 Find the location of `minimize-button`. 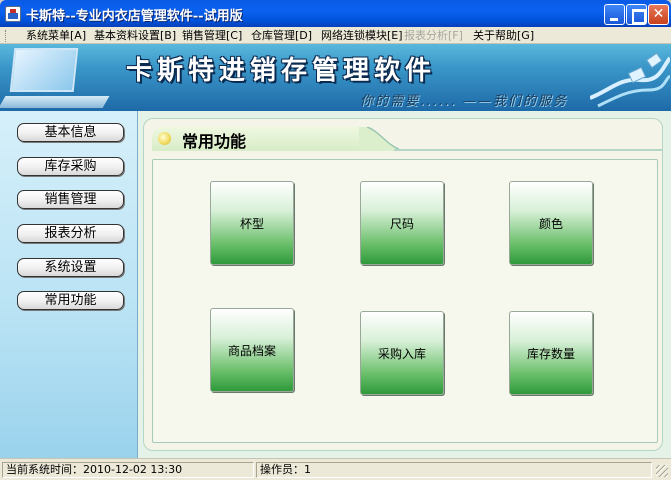

minimize-button is located at coordinates (614, 14).